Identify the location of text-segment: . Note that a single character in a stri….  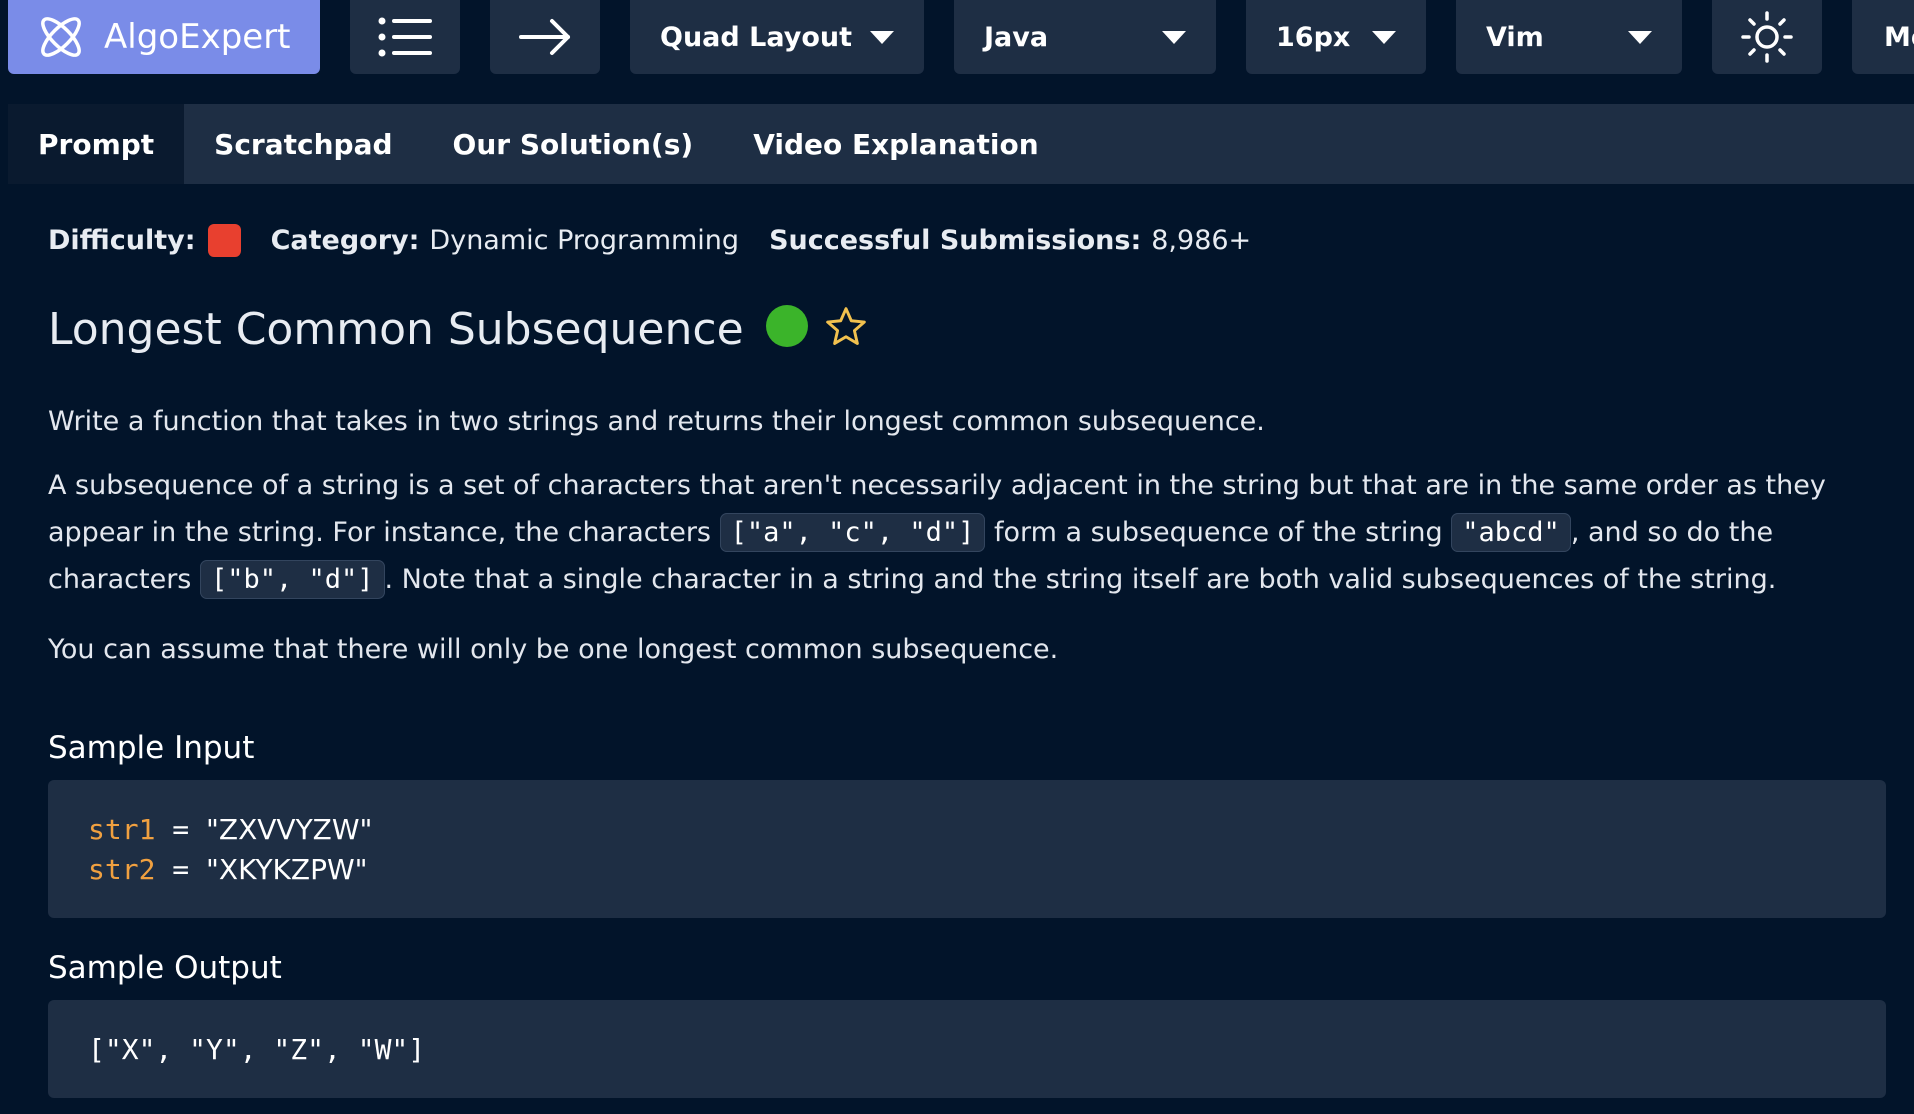
(1080, 579).